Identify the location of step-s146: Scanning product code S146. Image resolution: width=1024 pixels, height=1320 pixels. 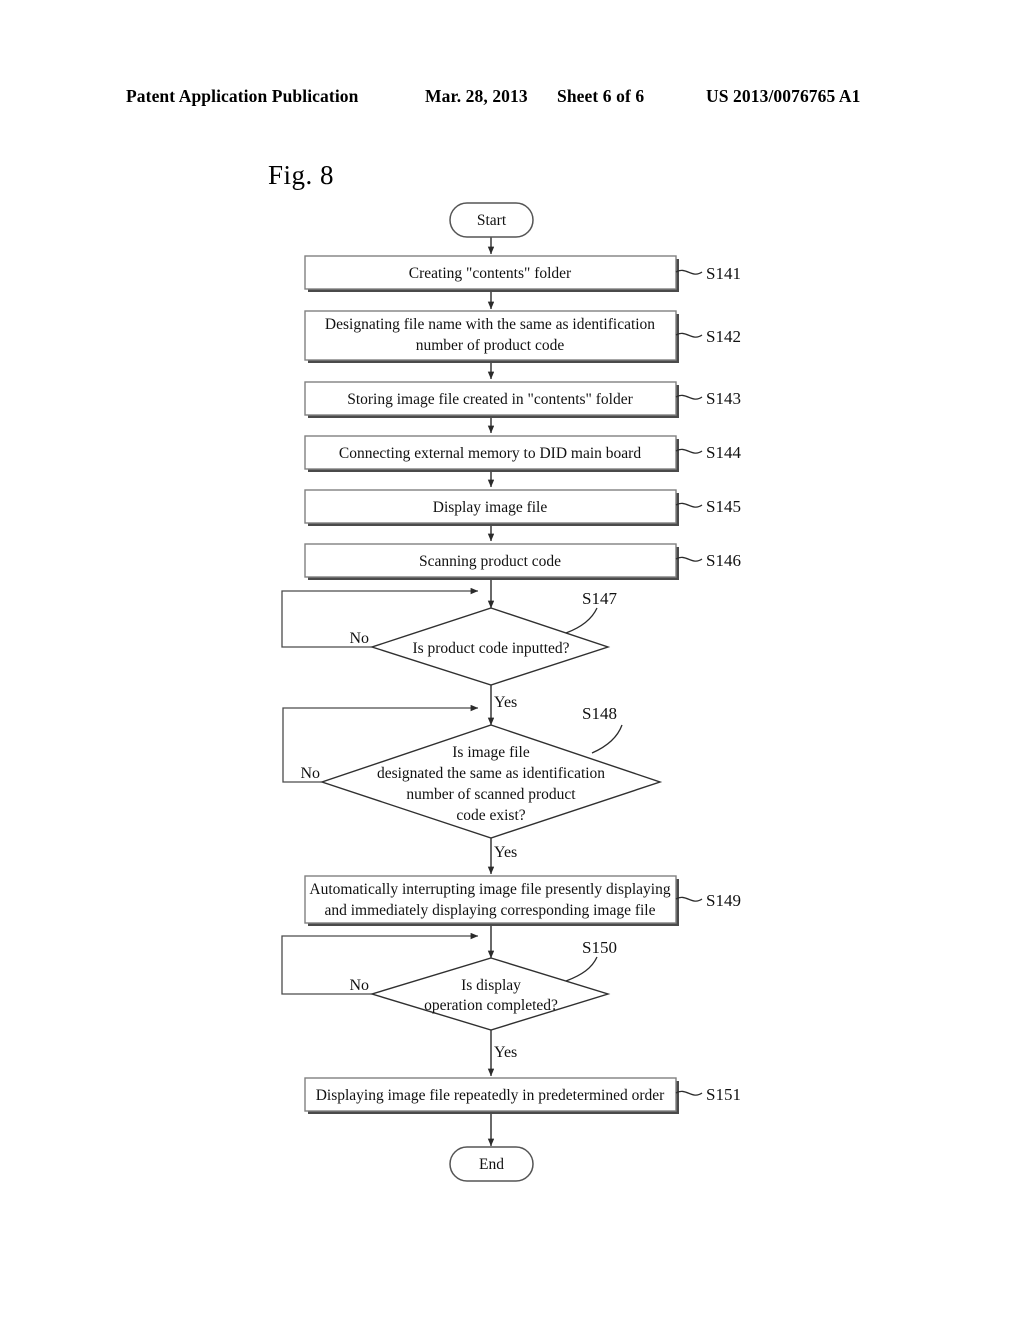
(522, 561).